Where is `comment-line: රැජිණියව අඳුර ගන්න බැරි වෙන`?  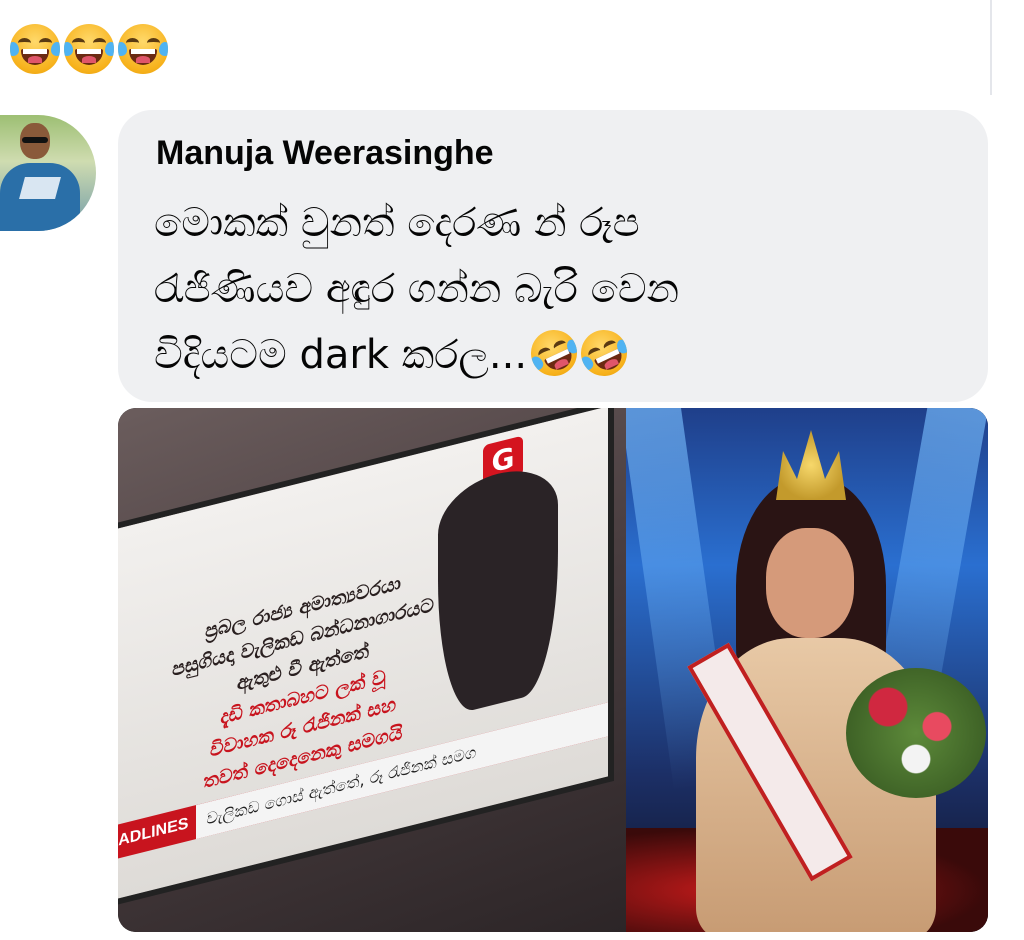 comment-line: රැජිණියව අඳුර ගන්න බැරි වෙන is located at coordinates (417, 289).